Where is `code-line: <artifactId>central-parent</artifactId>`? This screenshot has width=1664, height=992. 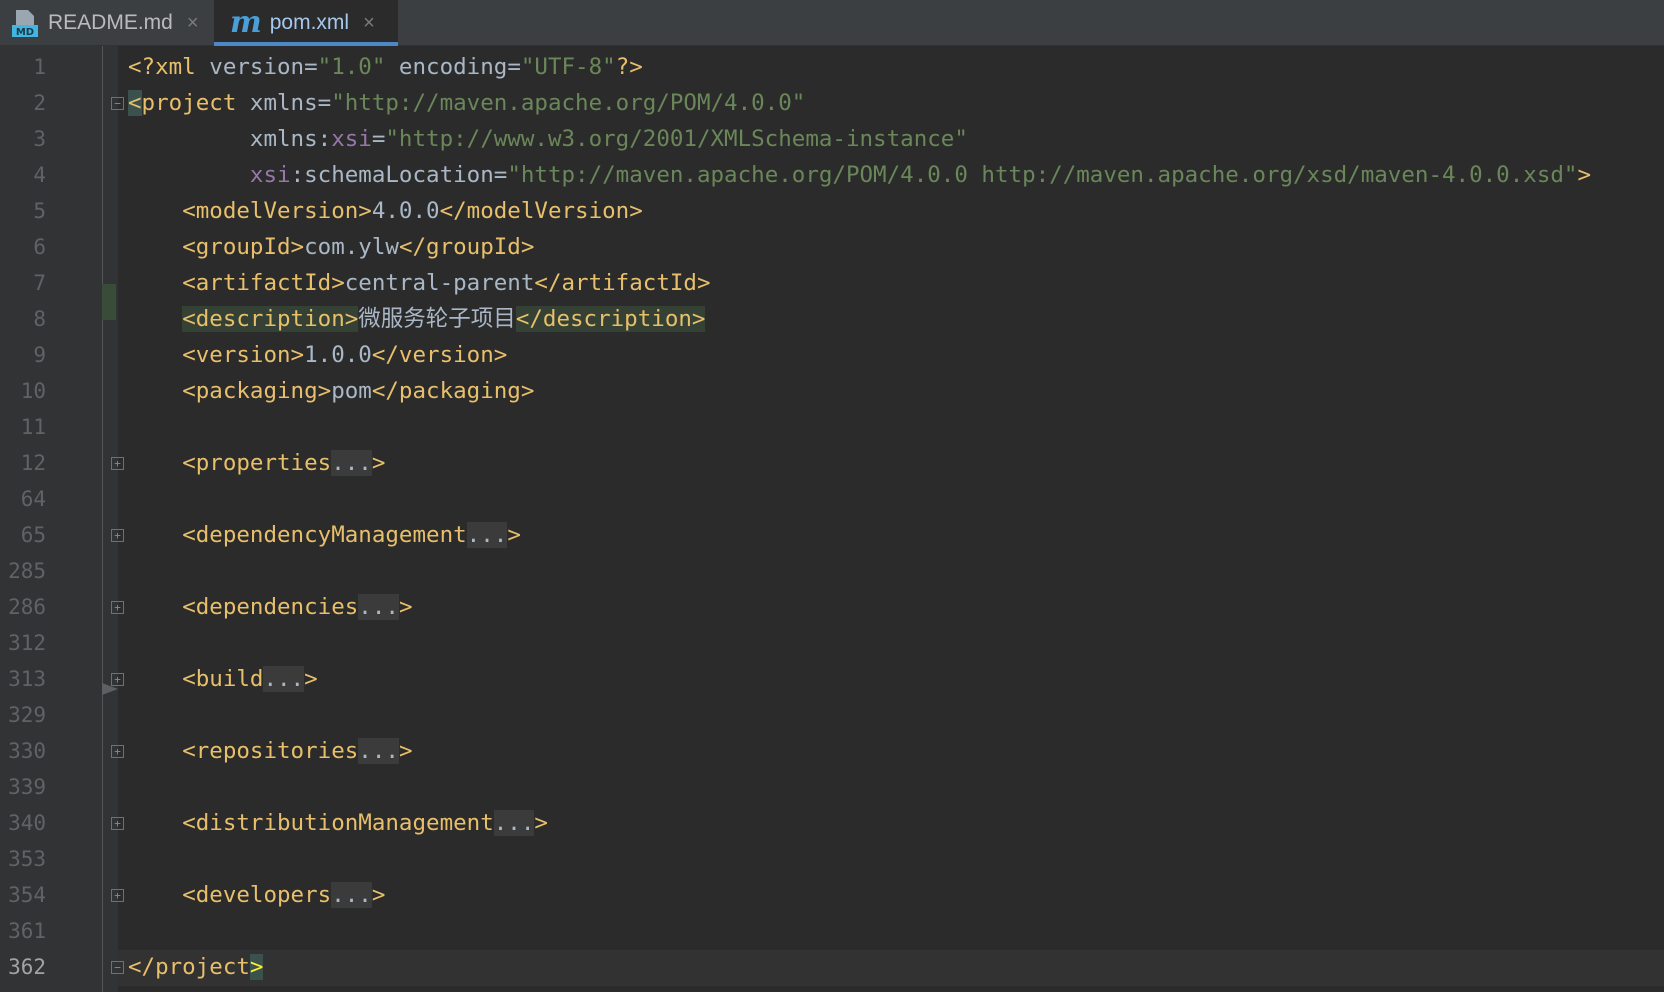
code-line: <artifactId>central-parent</artifactId> is located at coordinates (859, 283).